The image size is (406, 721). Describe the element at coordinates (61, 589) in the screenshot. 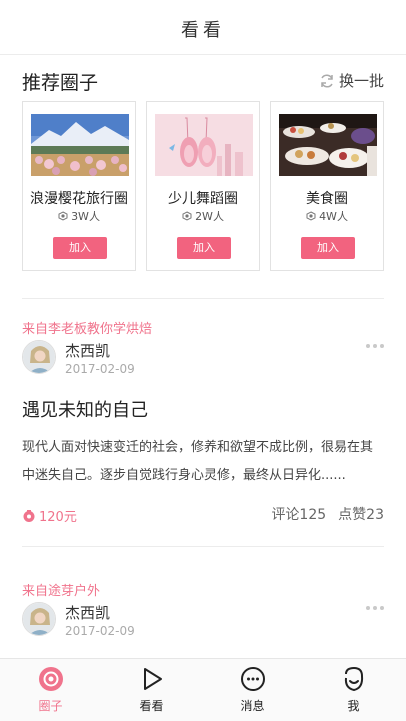

I see `post-source: 来自途芽户外` at that location.